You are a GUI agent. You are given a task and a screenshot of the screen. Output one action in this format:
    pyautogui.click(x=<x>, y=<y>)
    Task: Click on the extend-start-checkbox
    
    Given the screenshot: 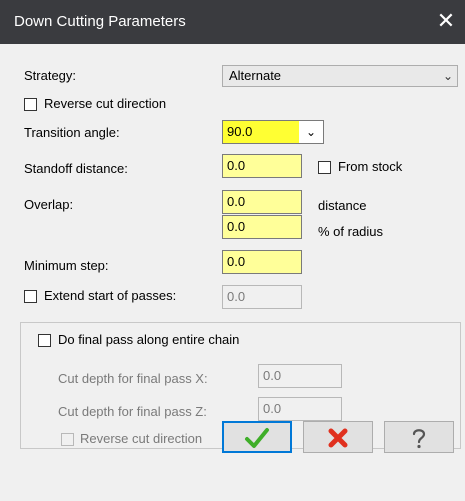 What is the action you would take?
    pyautogui.click(x=30, y=296)
    